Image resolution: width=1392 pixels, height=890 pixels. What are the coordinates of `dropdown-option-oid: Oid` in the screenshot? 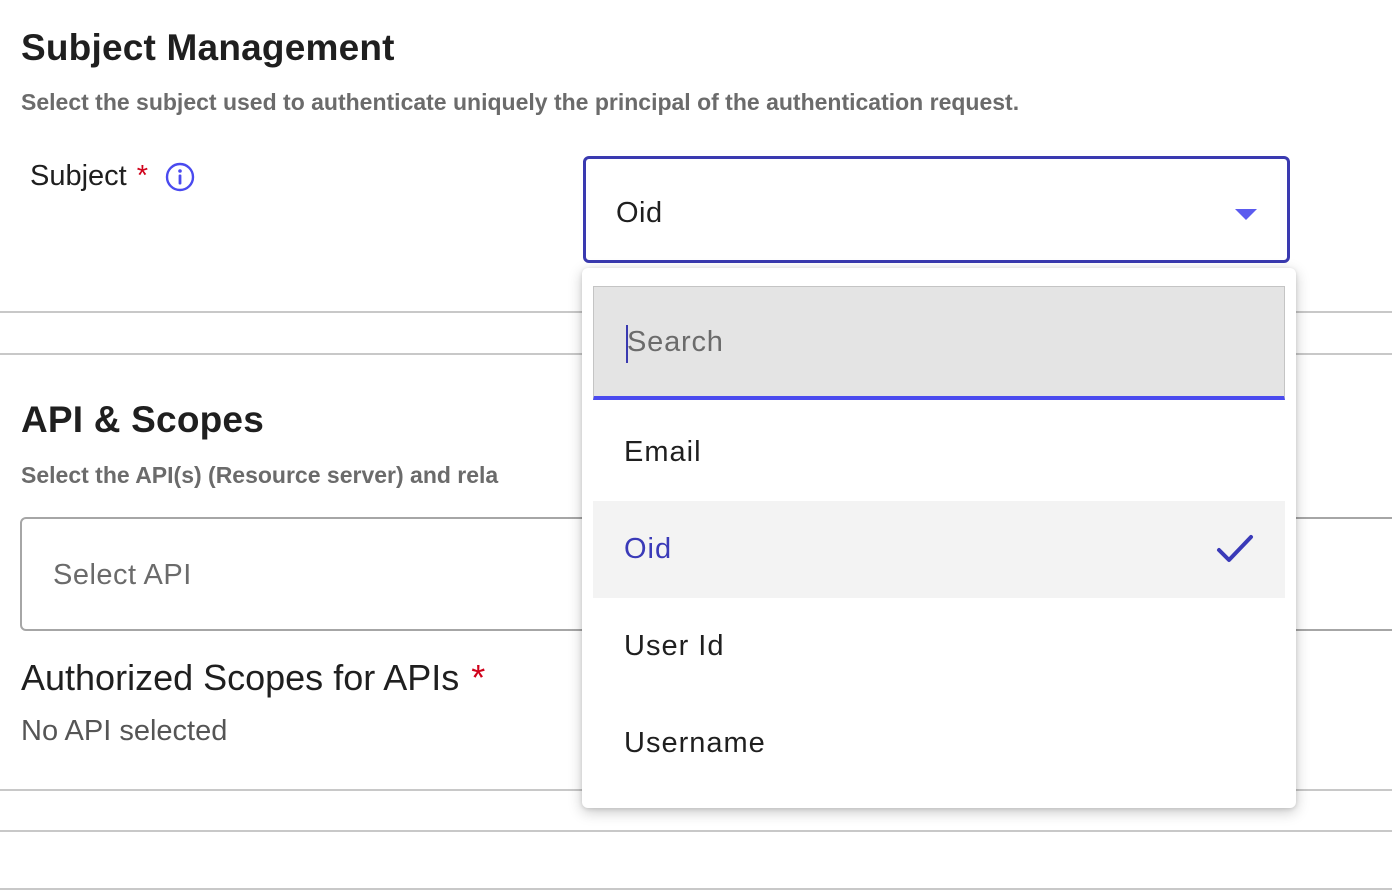 It's located at (939, 549).